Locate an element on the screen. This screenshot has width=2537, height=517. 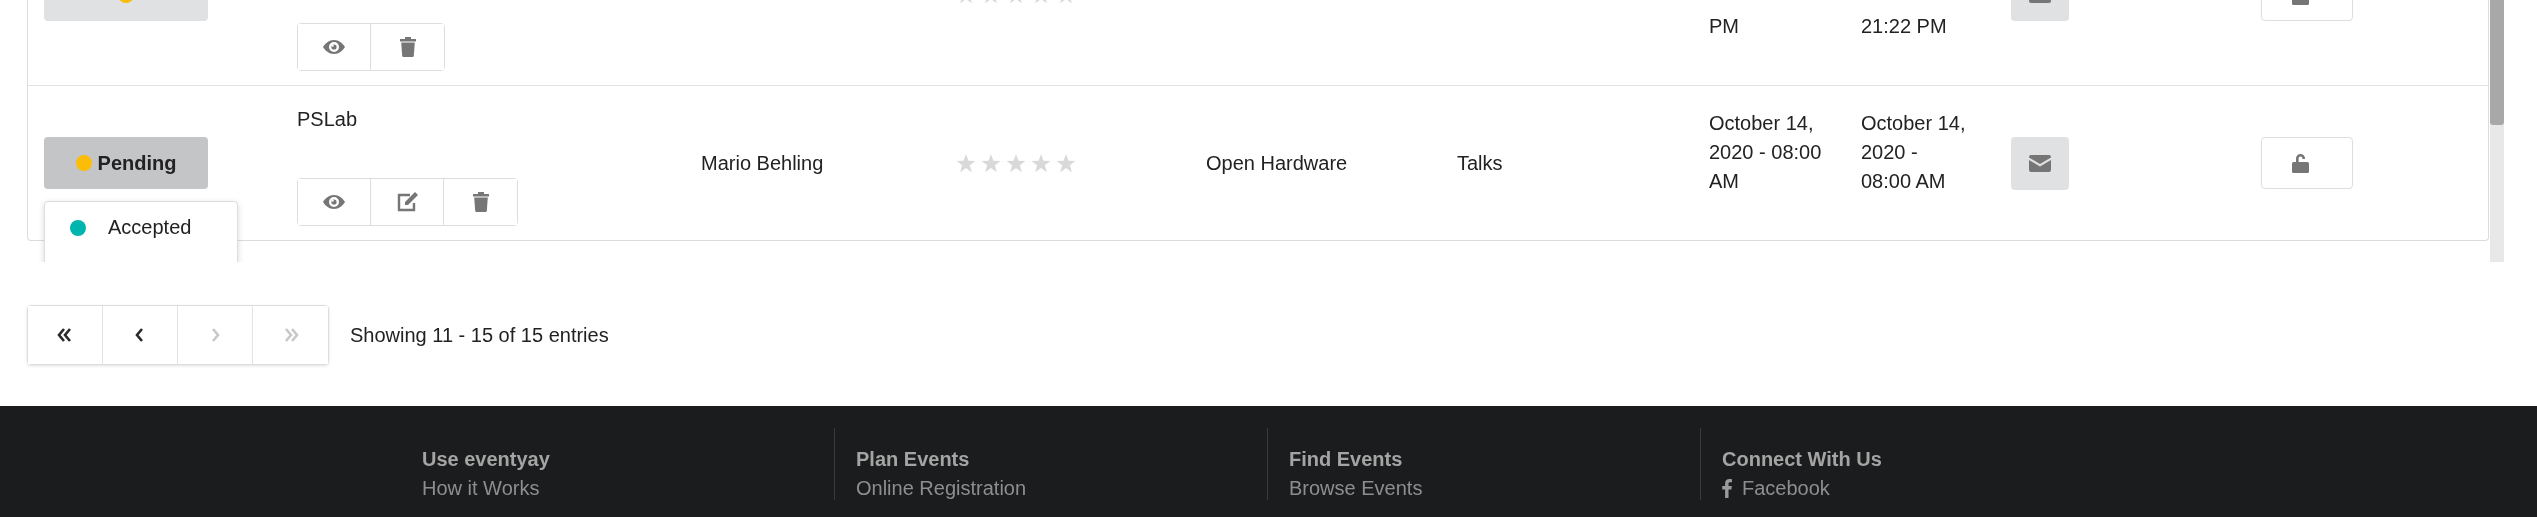
session-title: PSLab is located at coordinates (327, 119).